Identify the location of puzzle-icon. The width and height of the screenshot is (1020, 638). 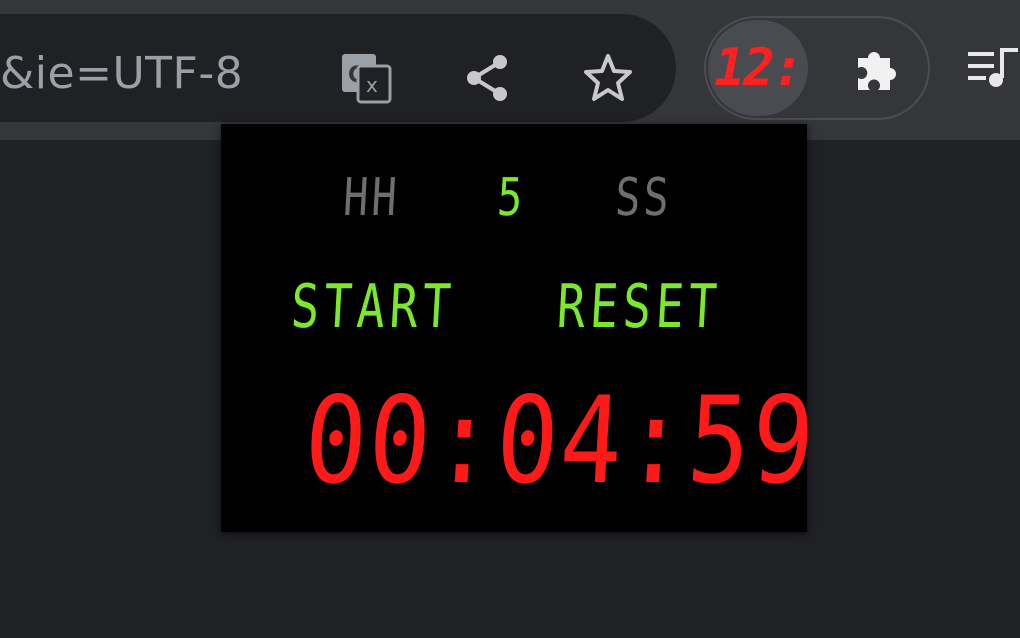
(877, 69).